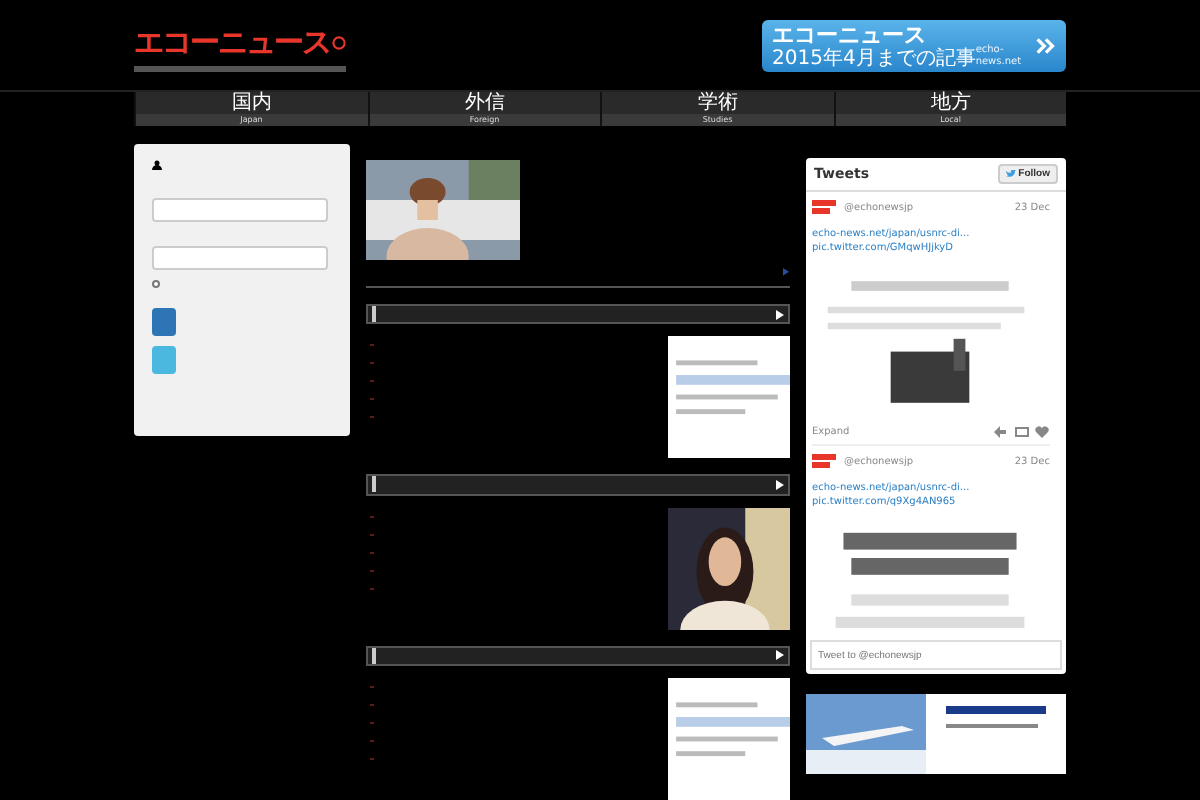  What do you see at coordinates (874, 58) in the screenshot?
I see `banner-subtitle: 2015年4月までの記事` at bounding box center [874, 58].